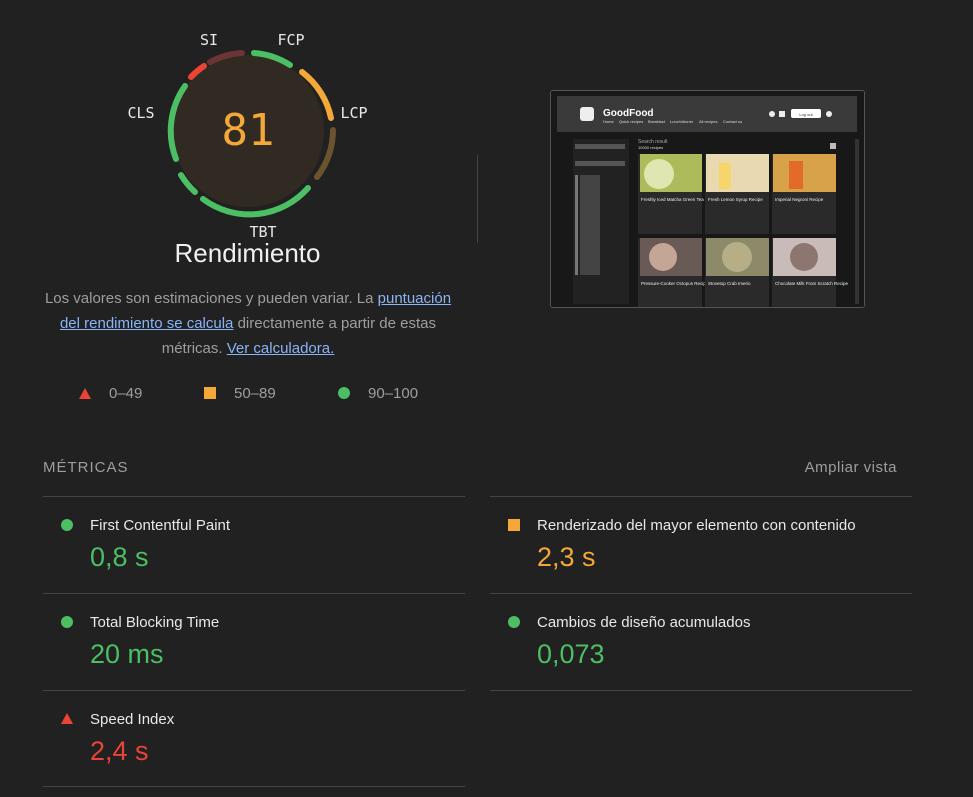  What do you see at coordinates (628, 113) in the screenshot?
I see `brand-name: GoodFood` at bounding box center [628, 113].